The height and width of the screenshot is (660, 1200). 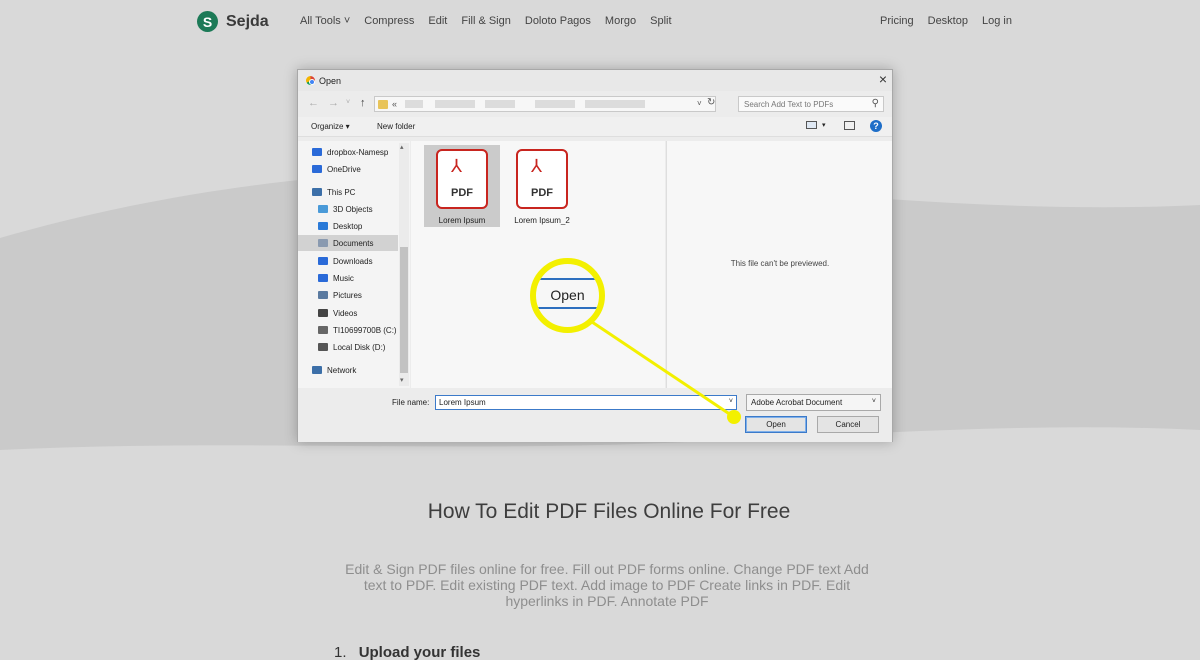 I want to click on nav-item-label: Downloads, so click(x=353, y=261).